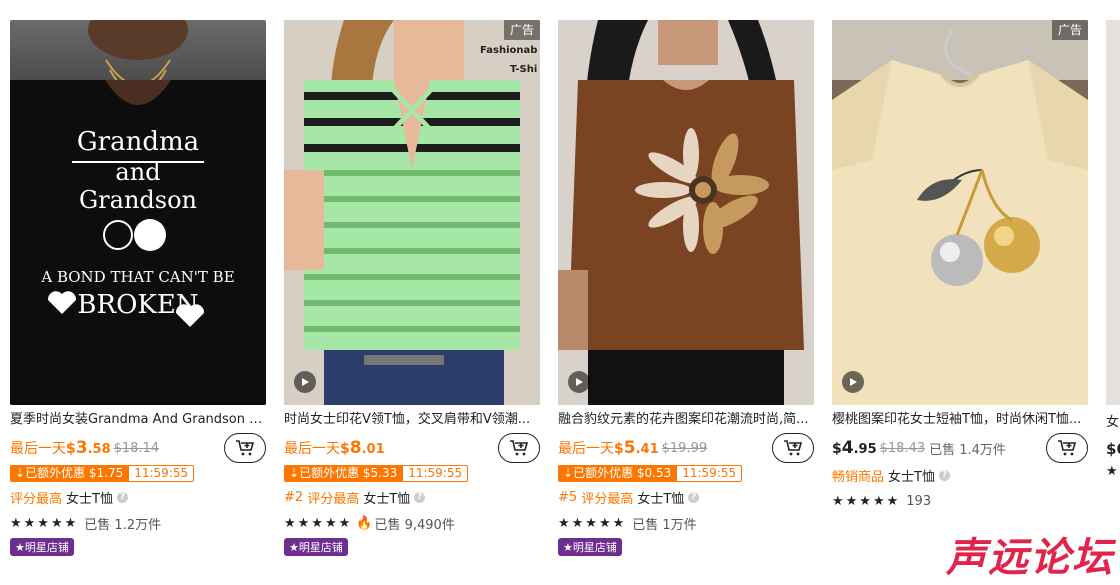 This screenshot has width=1120, height=585. I want to click on rating-row: ★★★★★ 🔥 已售 9,490件, so click(412, 523).